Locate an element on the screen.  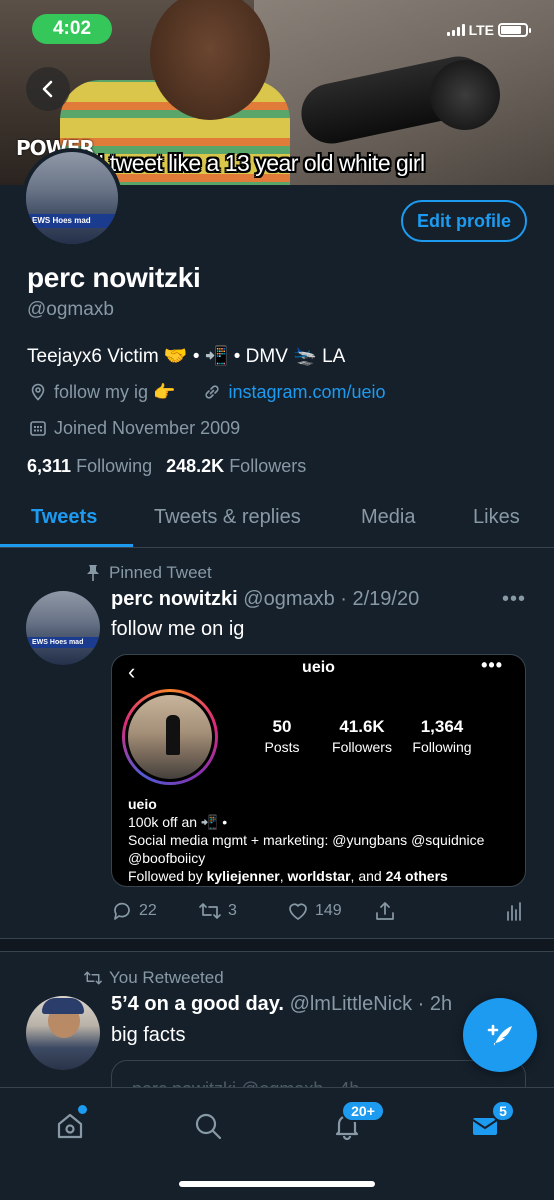
network-type: LTE is located at coordinates (481, 30).